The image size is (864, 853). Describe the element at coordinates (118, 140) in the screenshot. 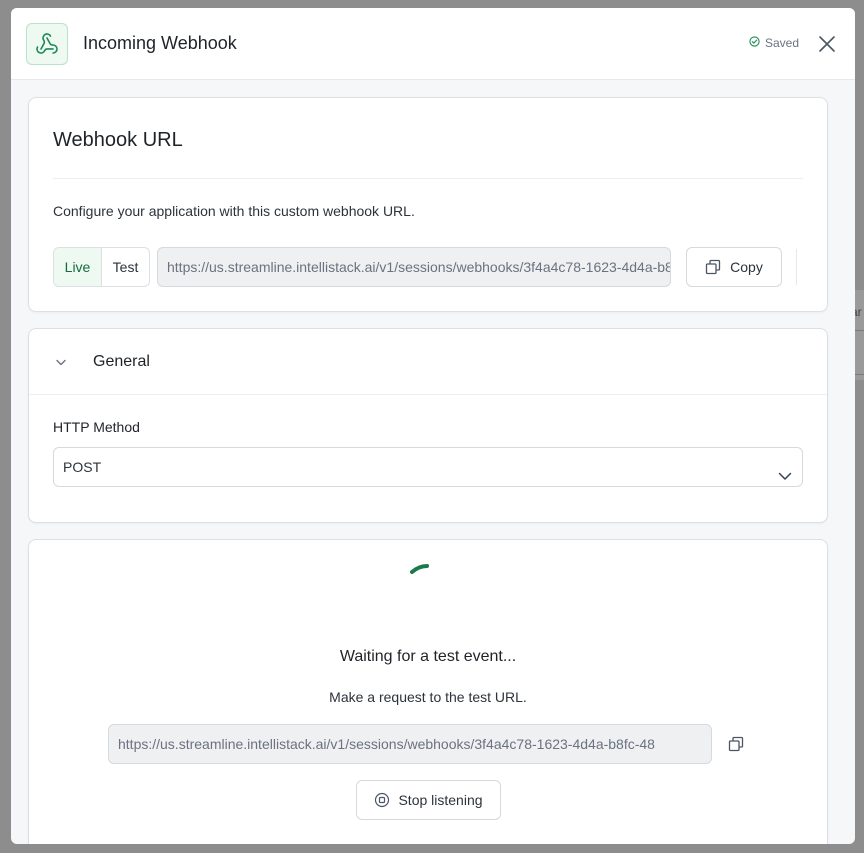

I see `webhook-url-title: Webhook URL` at that location.